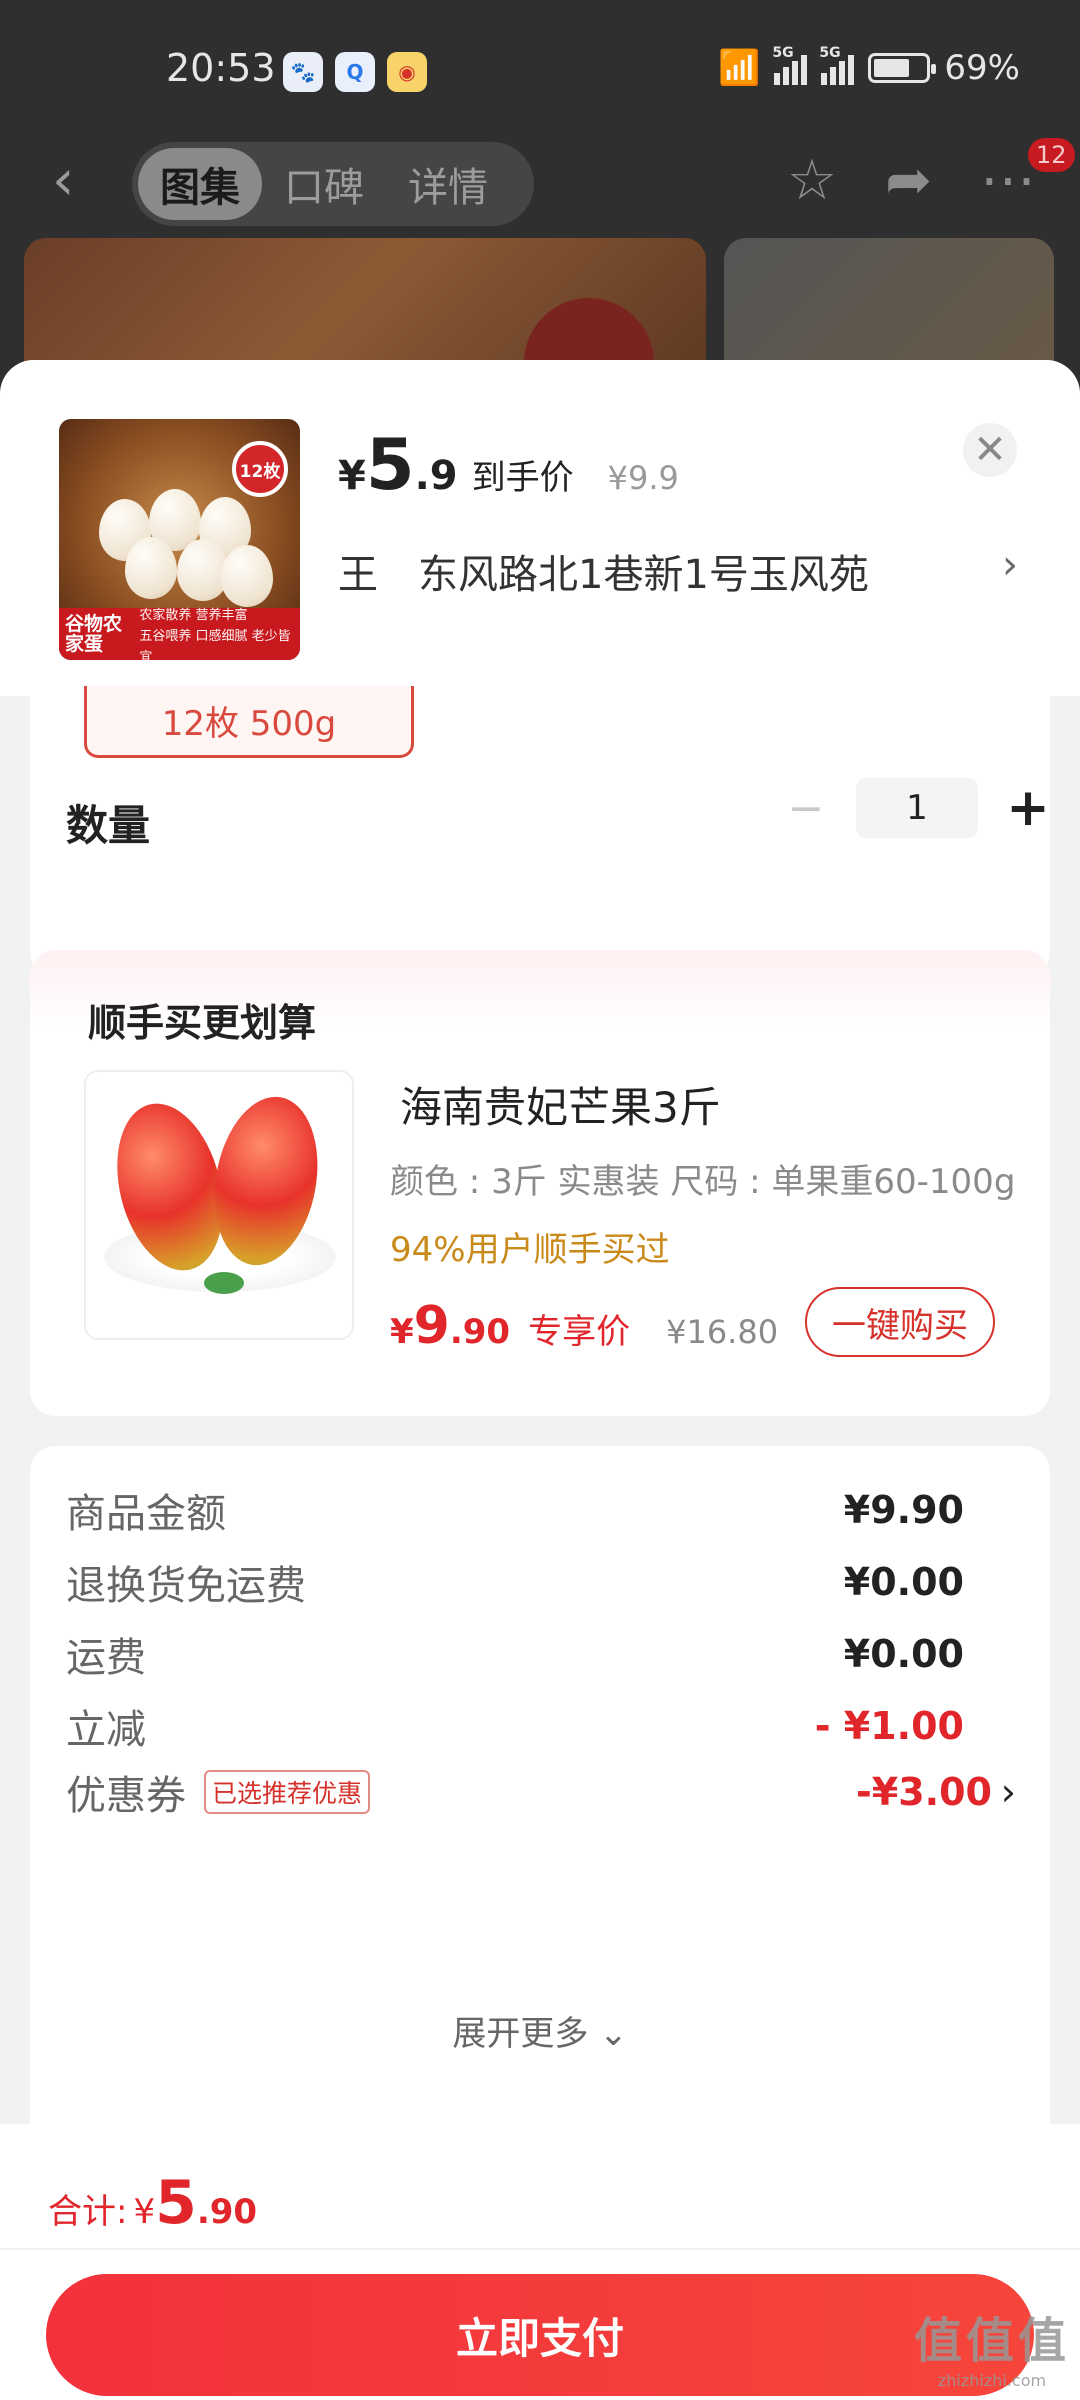 The image size is (1080, 2400). What do you see at coordinates (889, 1726) in the screenshot?
I see `discount-value: - ¥1.00` at bounding box center [889, 1726].